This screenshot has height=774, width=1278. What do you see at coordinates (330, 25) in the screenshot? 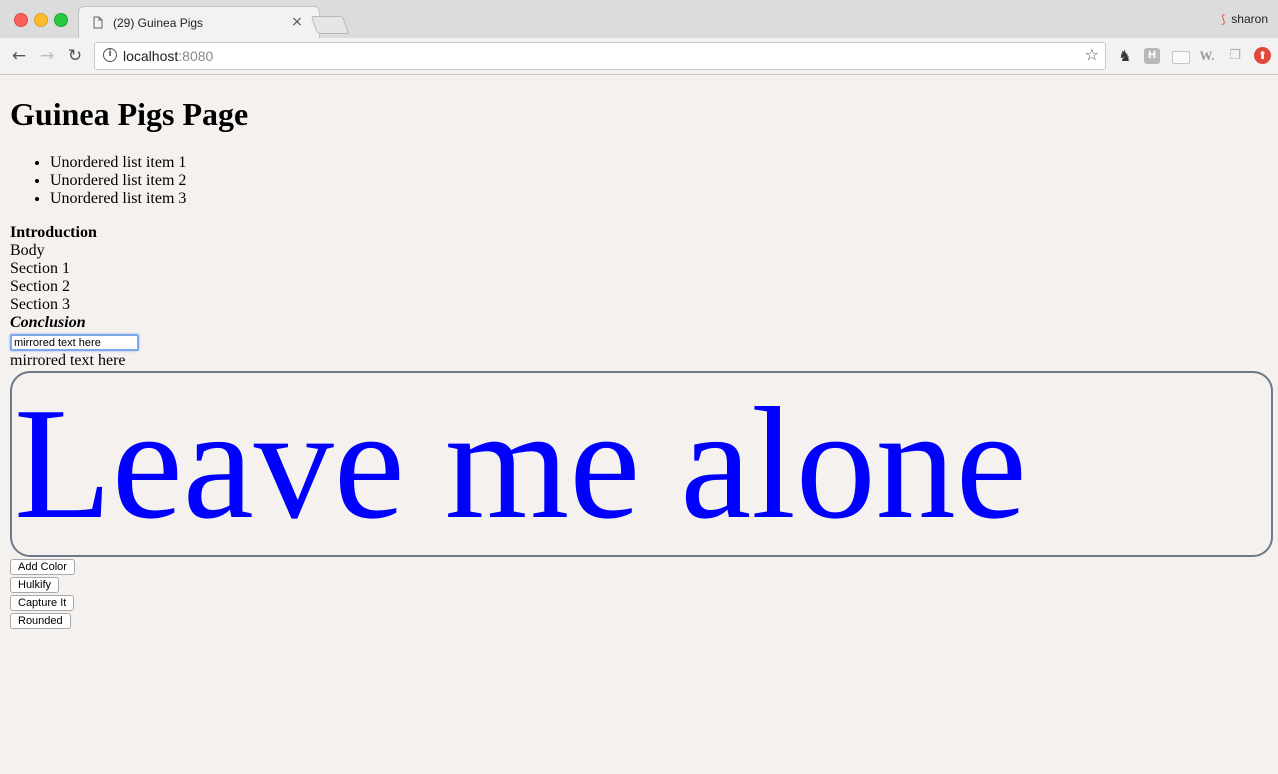
I see `new-tab-button` at bounding box center [330, 25].